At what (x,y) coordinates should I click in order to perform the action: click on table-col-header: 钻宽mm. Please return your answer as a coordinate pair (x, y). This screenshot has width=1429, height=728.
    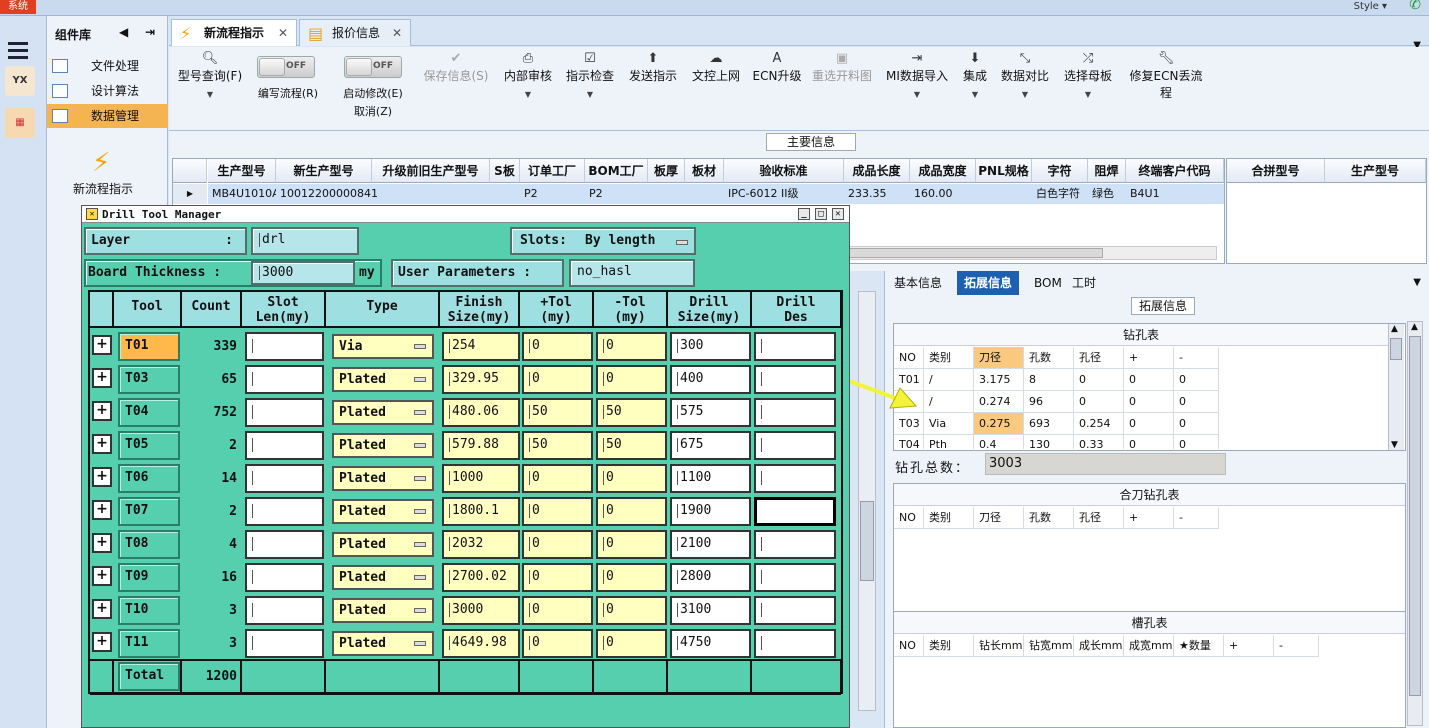
    Looking at the image, I should click on (1049, 646).